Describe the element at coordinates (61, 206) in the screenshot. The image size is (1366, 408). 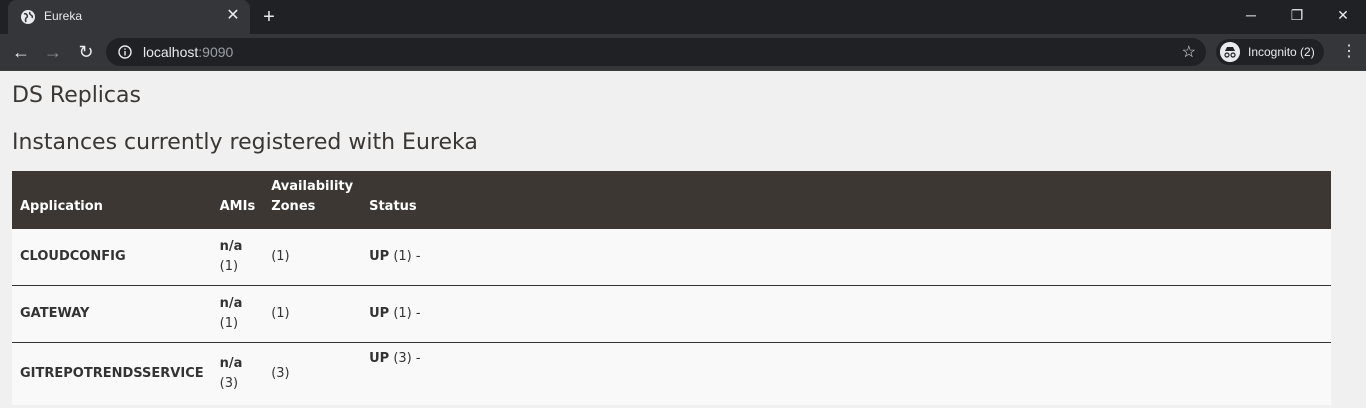
I see `col-application: Application` at that location.